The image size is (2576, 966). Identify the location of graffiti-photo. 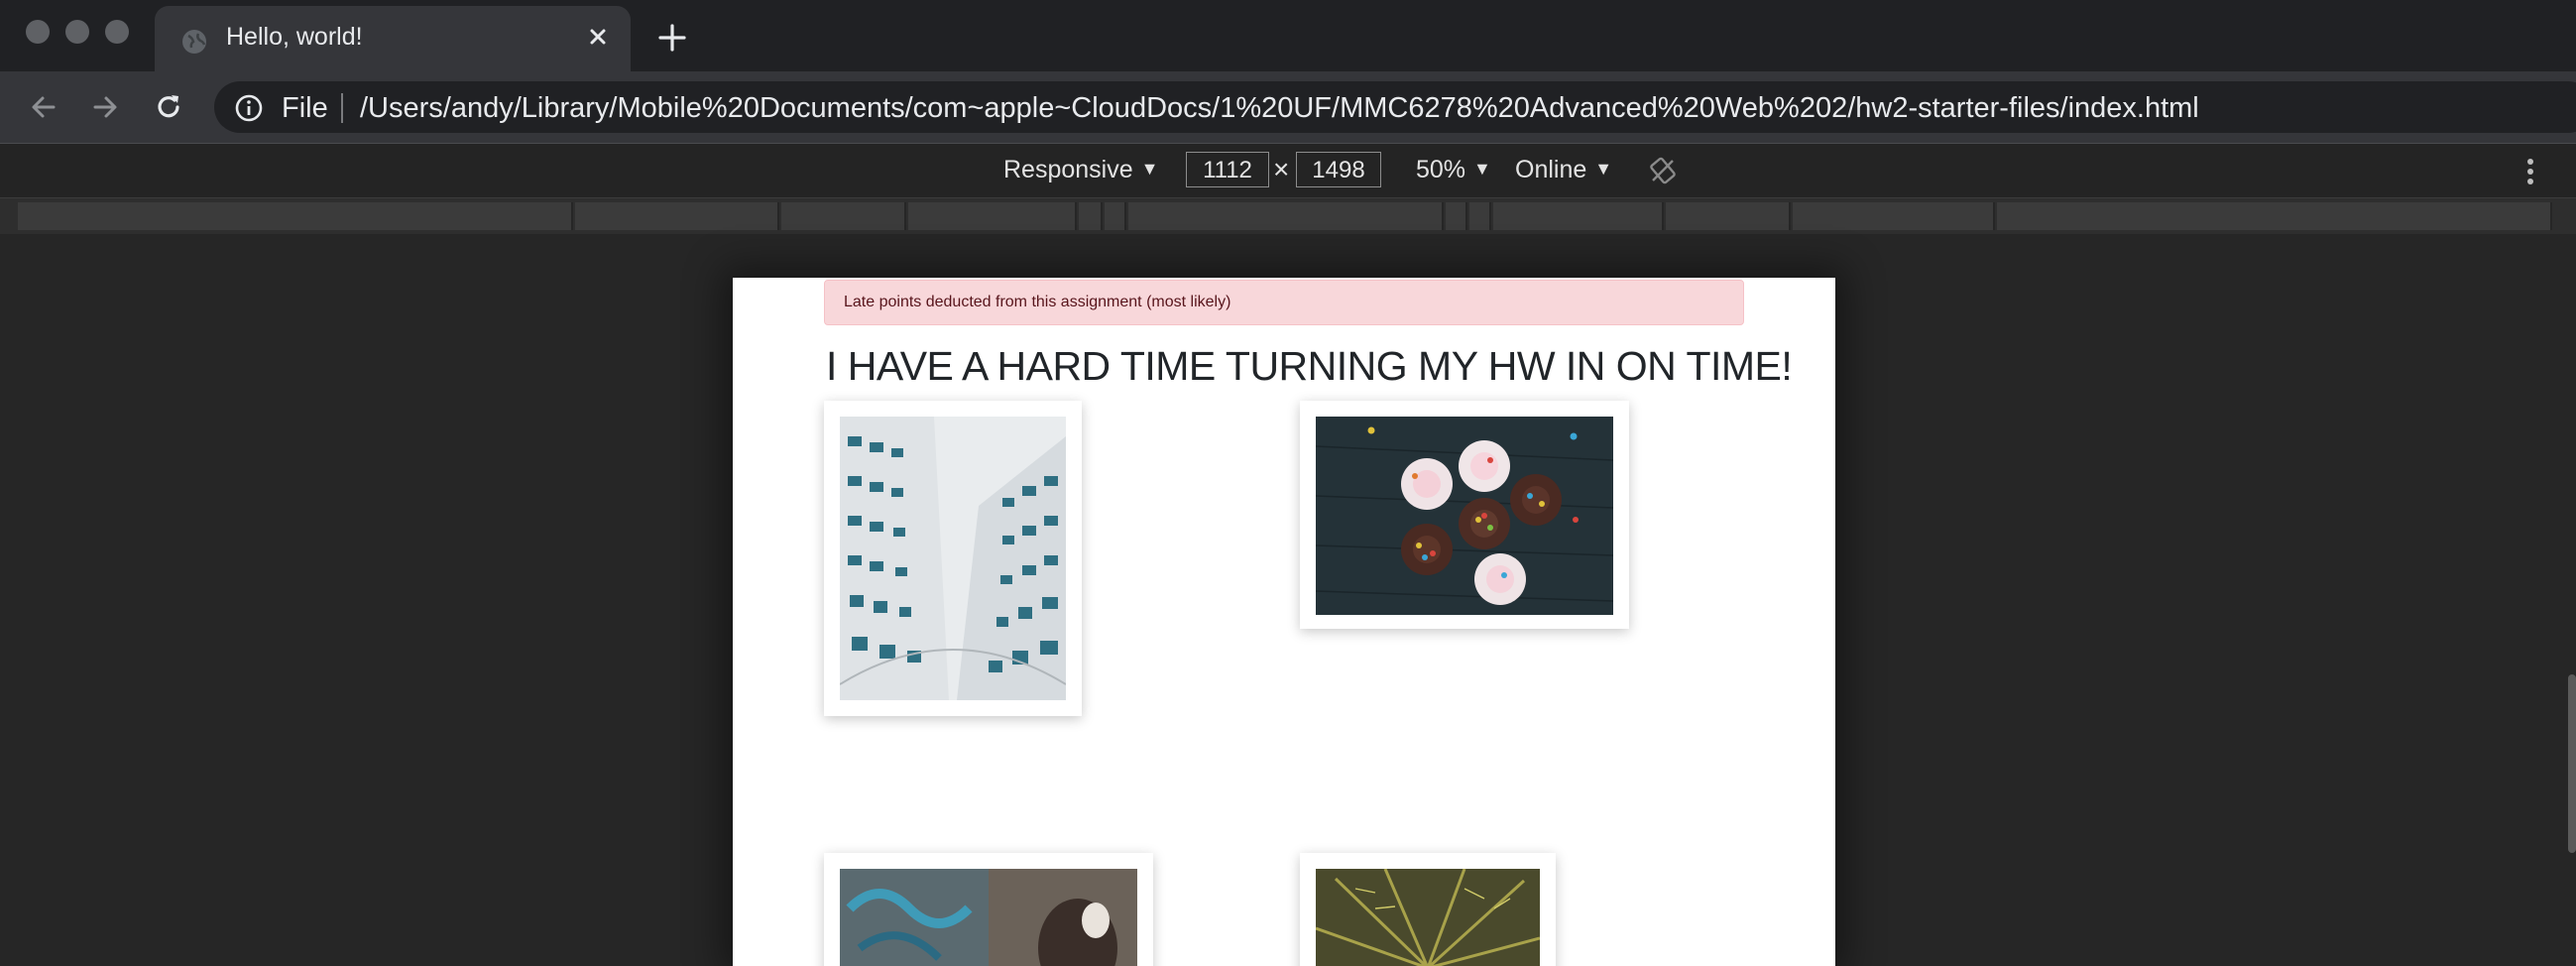
(989, 917).